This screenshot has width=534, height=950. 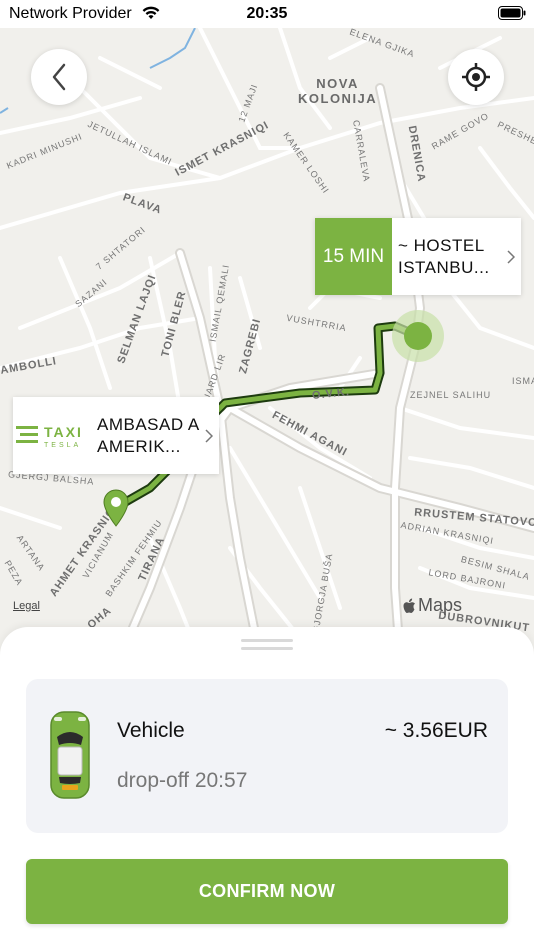 I want to click on dropoff-time: drop-off 20:57, so click(x=182, y=780).